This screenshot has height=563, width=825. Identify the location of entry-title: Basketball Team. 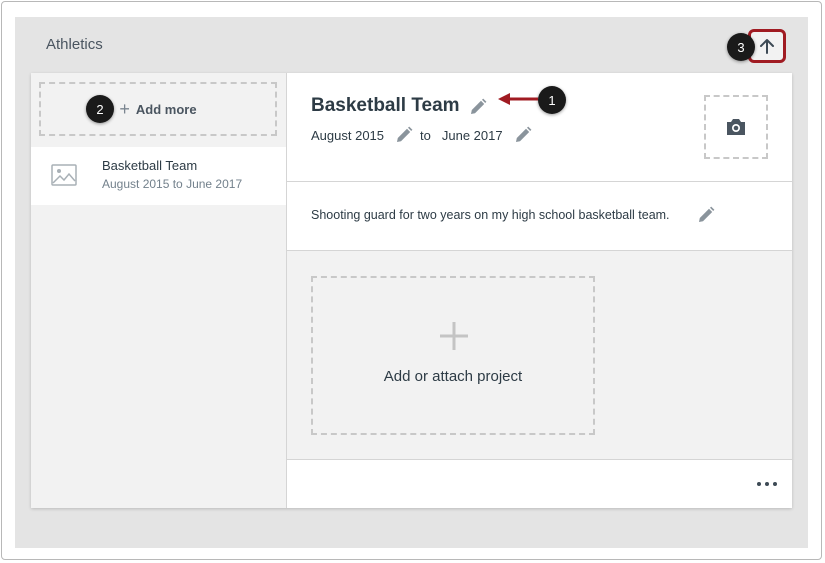
(150, 165).